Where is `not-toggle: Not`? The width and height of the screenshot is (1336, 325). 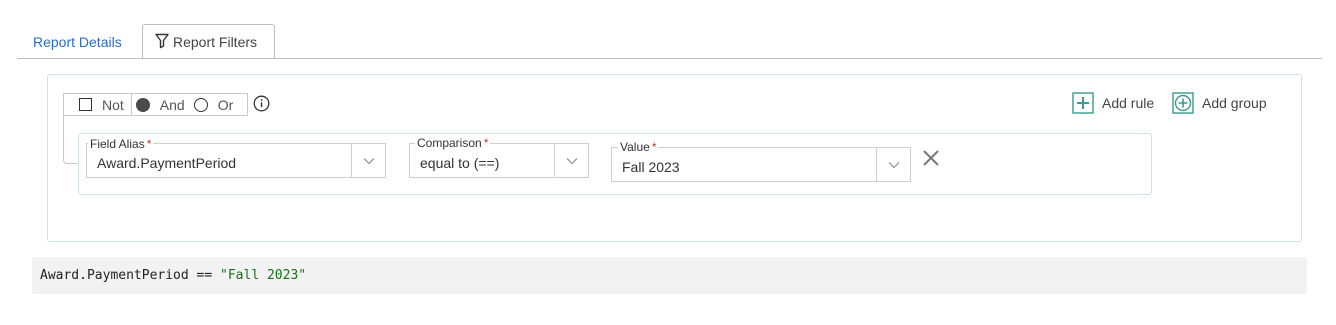 not-toggle: Not is located at coordinates (98, 104).